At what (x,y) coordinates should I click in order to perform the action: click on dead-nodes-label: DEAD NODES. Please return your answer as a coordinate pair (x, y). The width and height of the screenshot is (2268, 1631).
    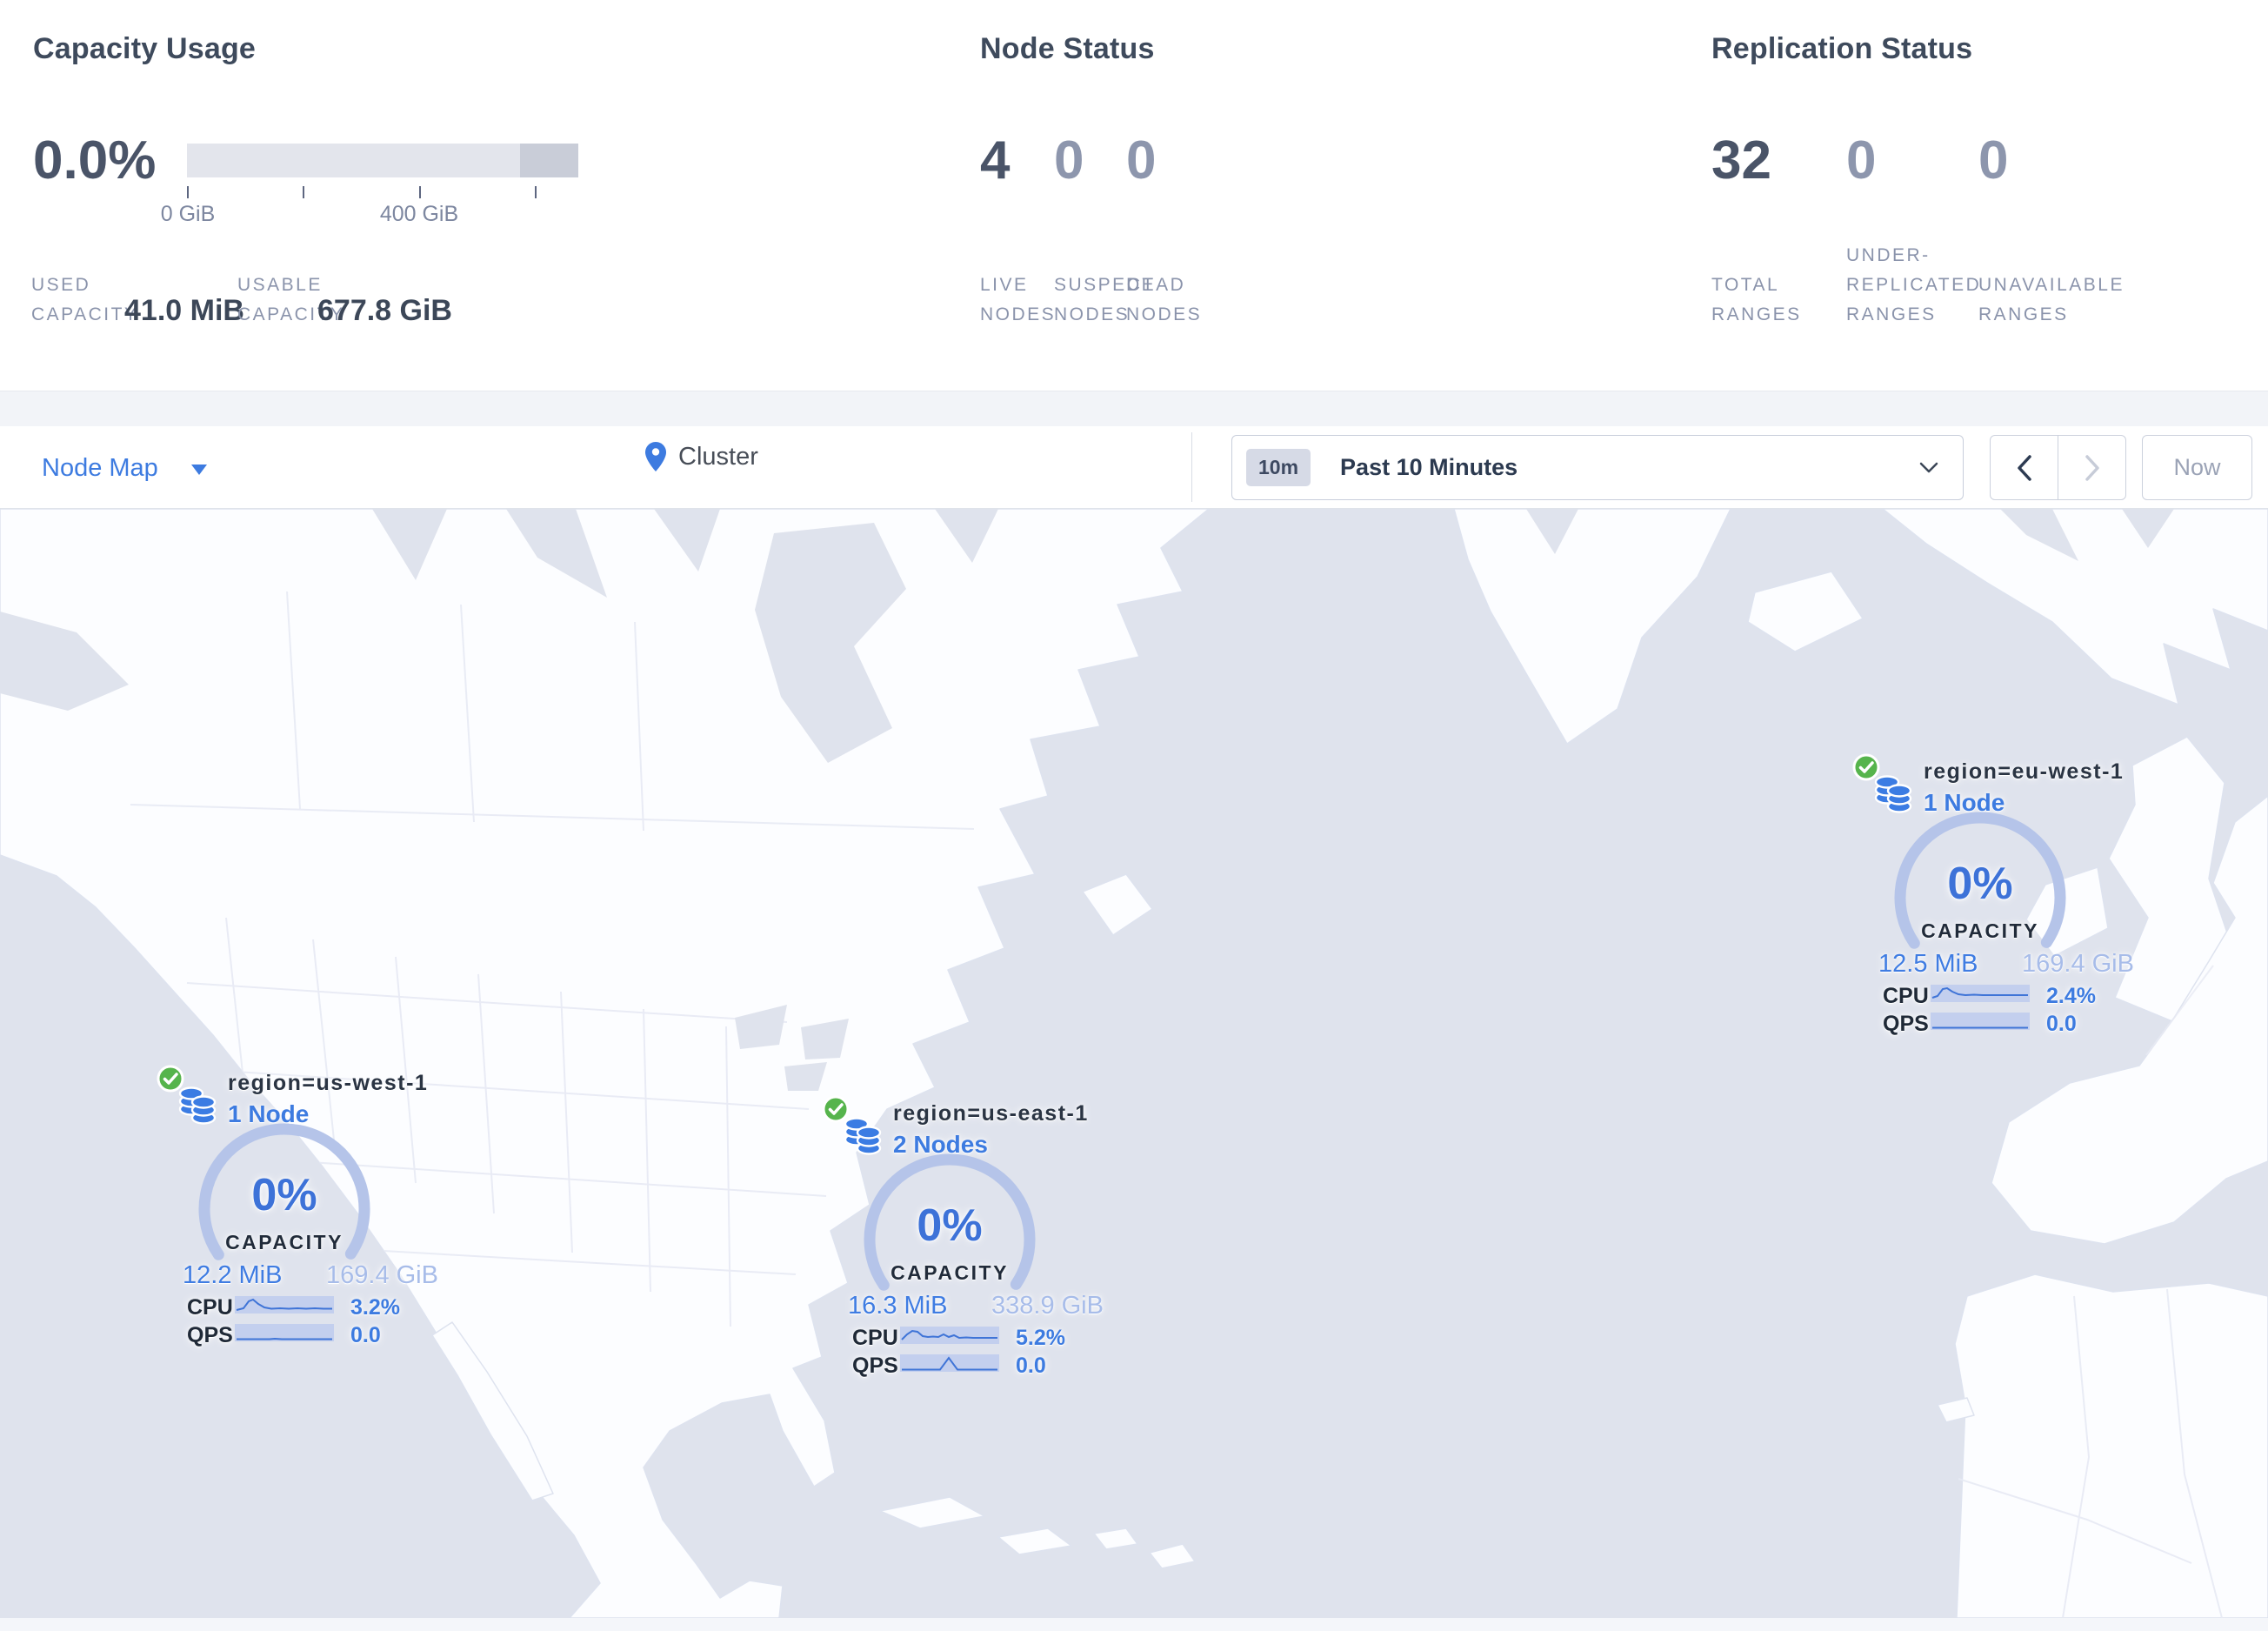
    Looking at the image, I should click on (1164, 299).